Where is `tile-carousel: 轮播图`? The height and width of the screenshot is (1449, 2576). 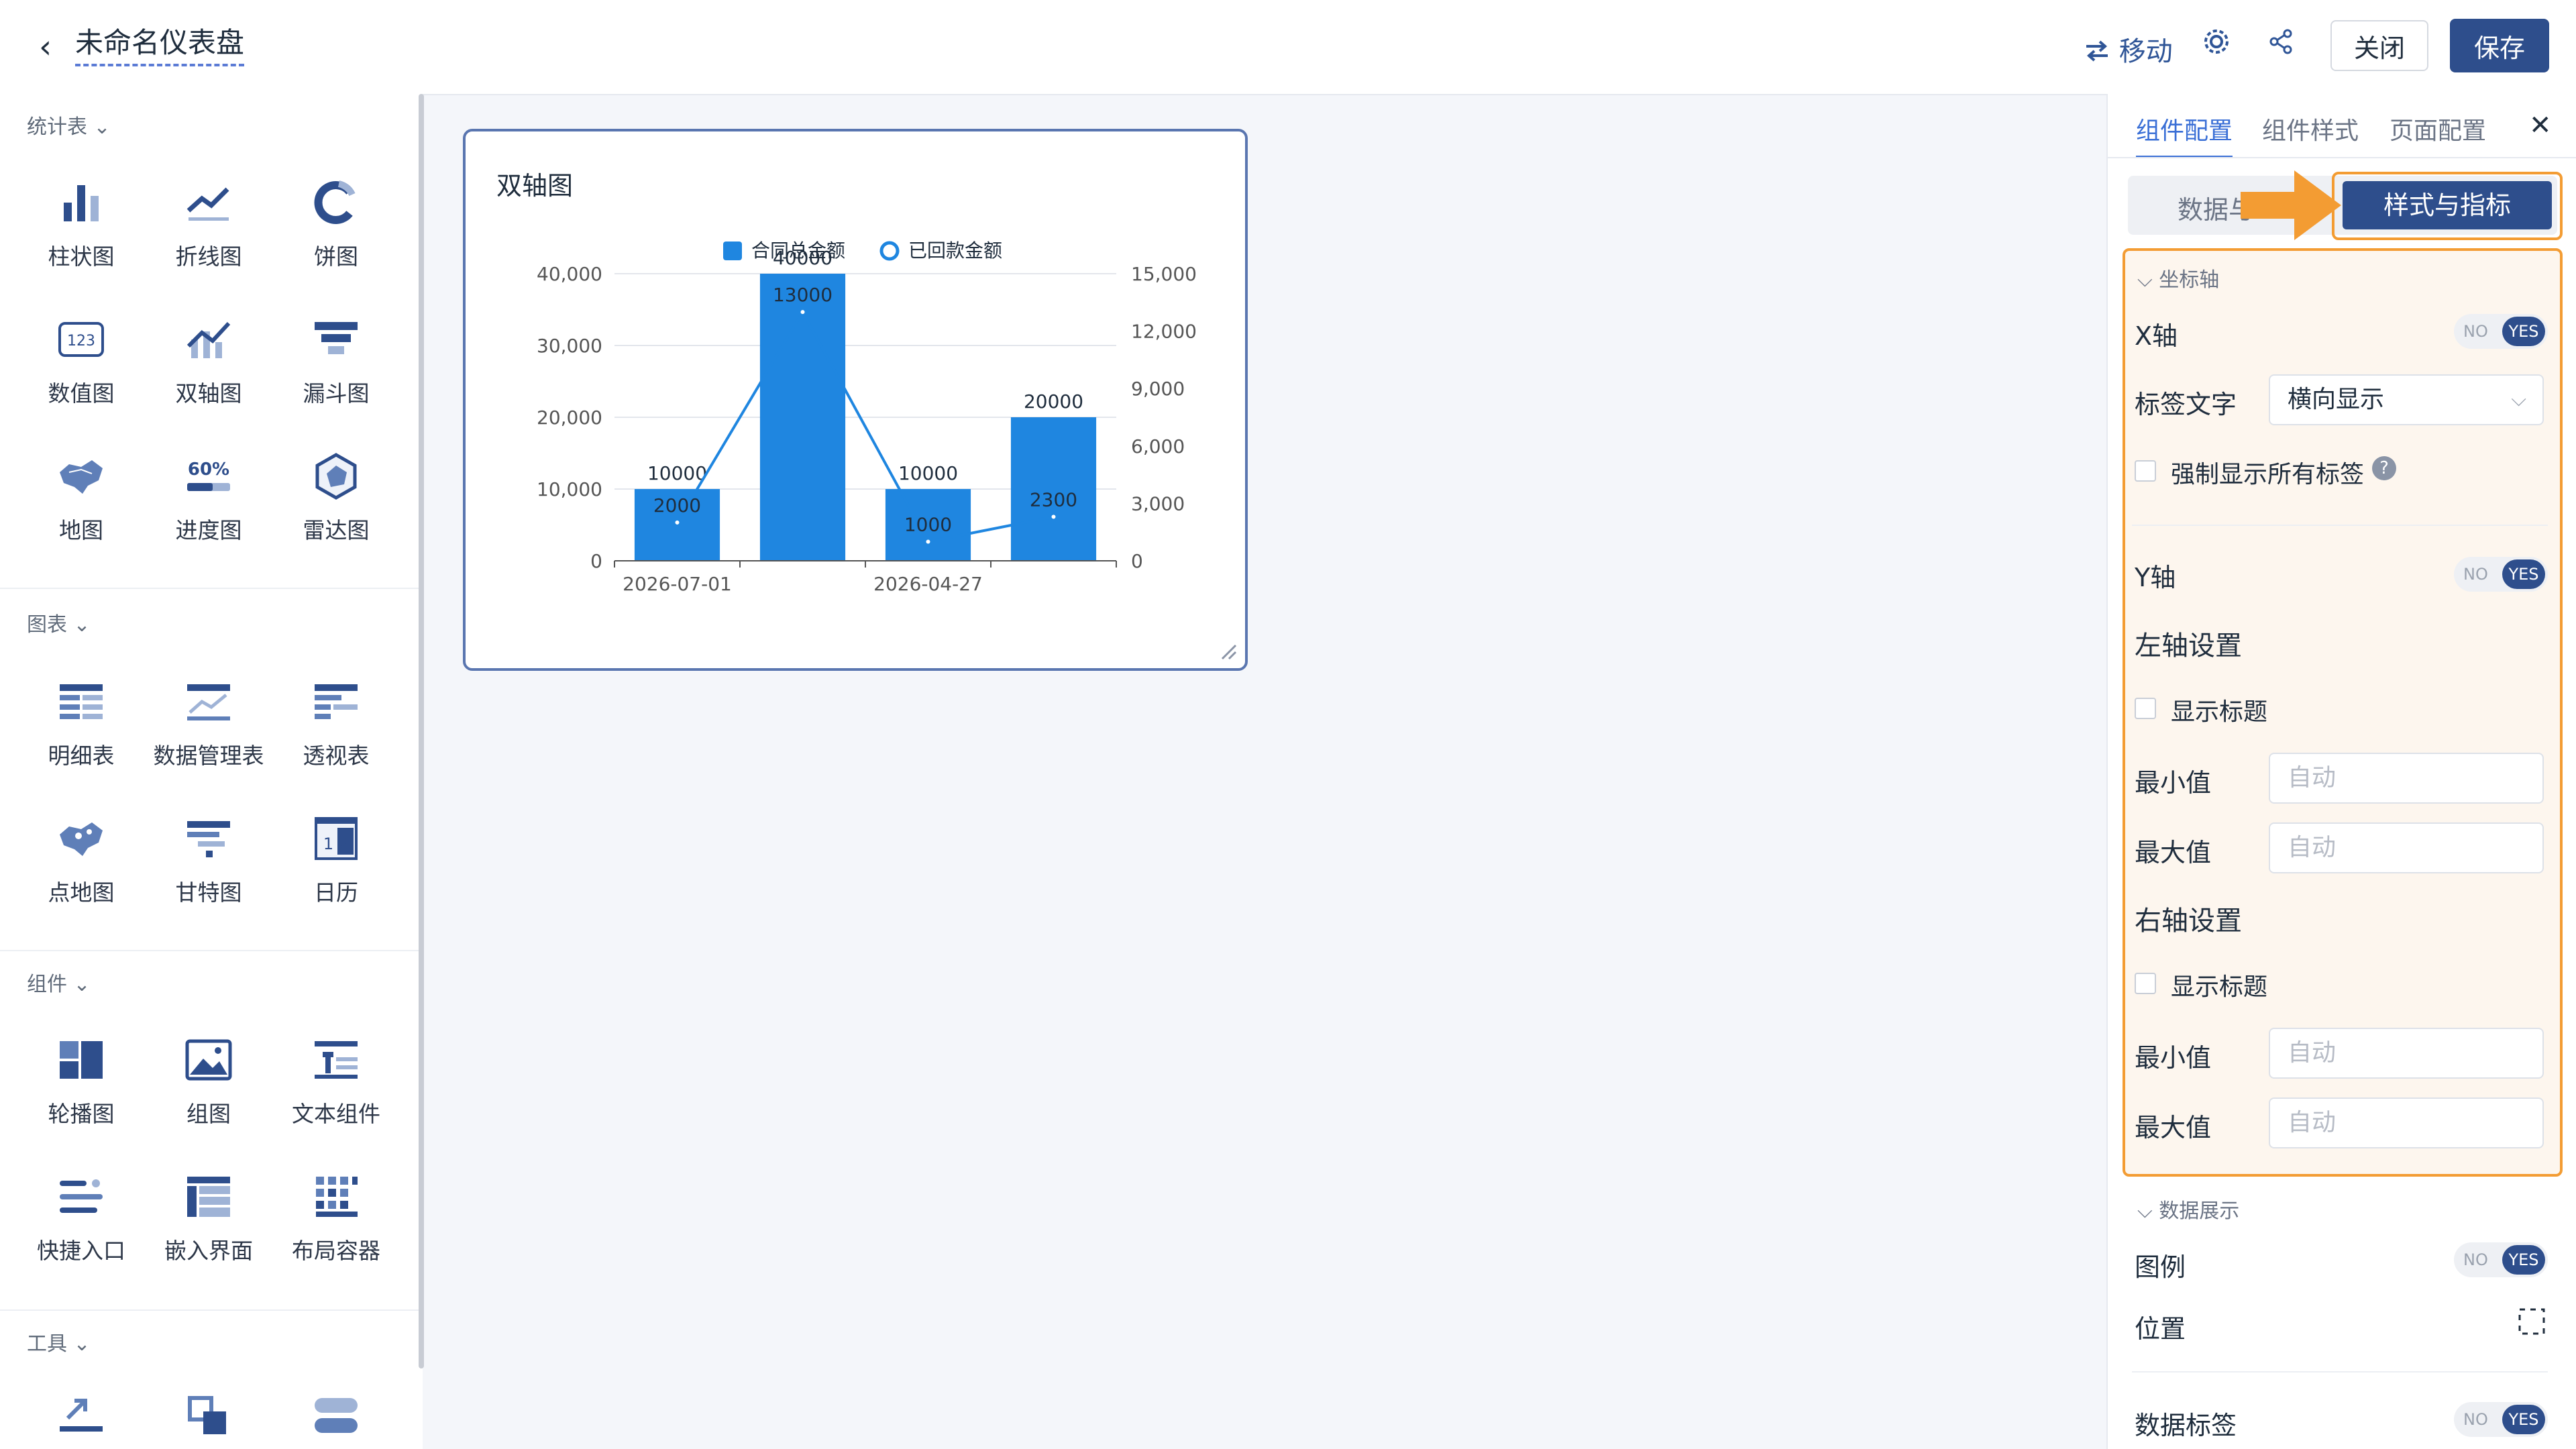 tile-carousel: 轮播图 is located at coordinates (81, 1083).